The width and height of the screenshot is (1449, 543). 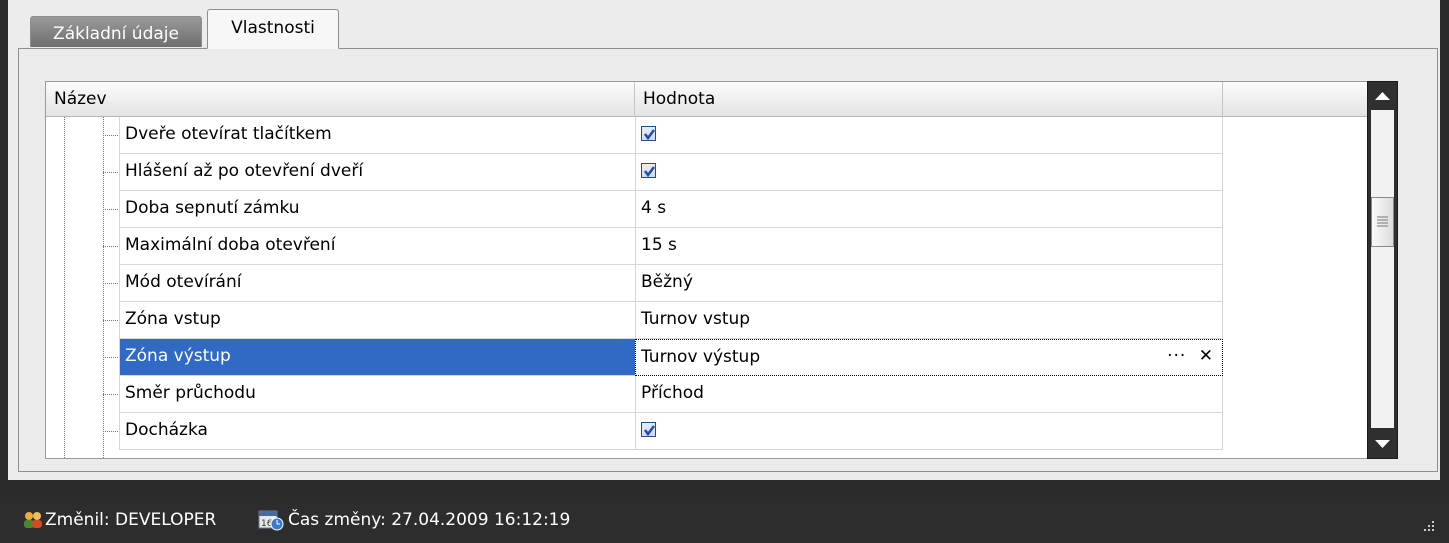 What do you see at coordinates (659, 245) in the screenshot?
I see `property-value-text: 15 s` at bounding box center [659, 245].